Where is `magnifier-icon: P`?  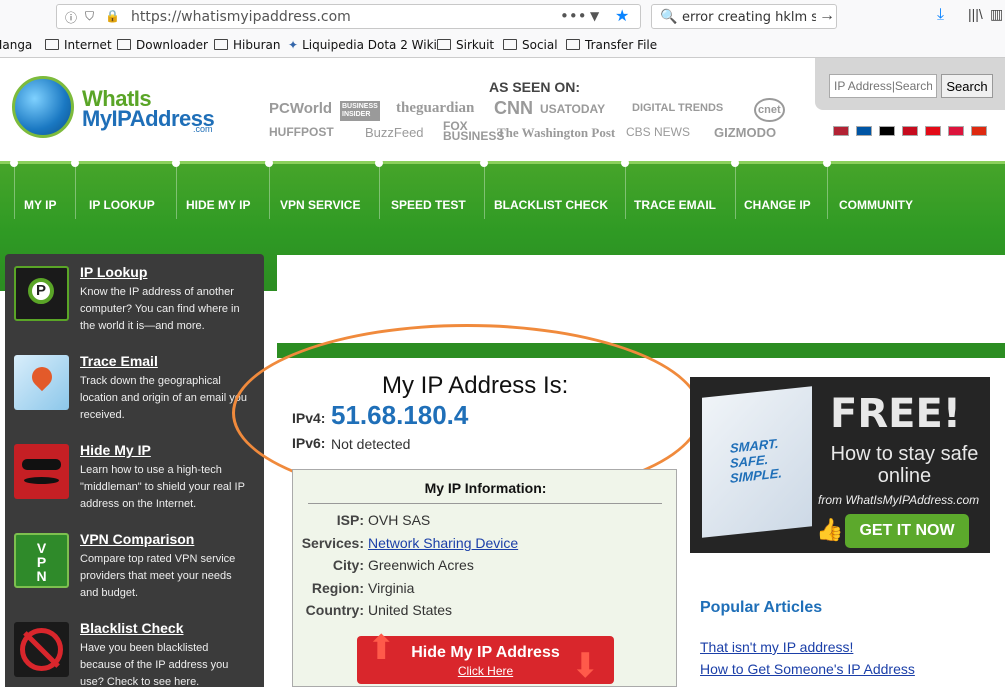 magnifier-icon: P is located at coordinates (41, 293).